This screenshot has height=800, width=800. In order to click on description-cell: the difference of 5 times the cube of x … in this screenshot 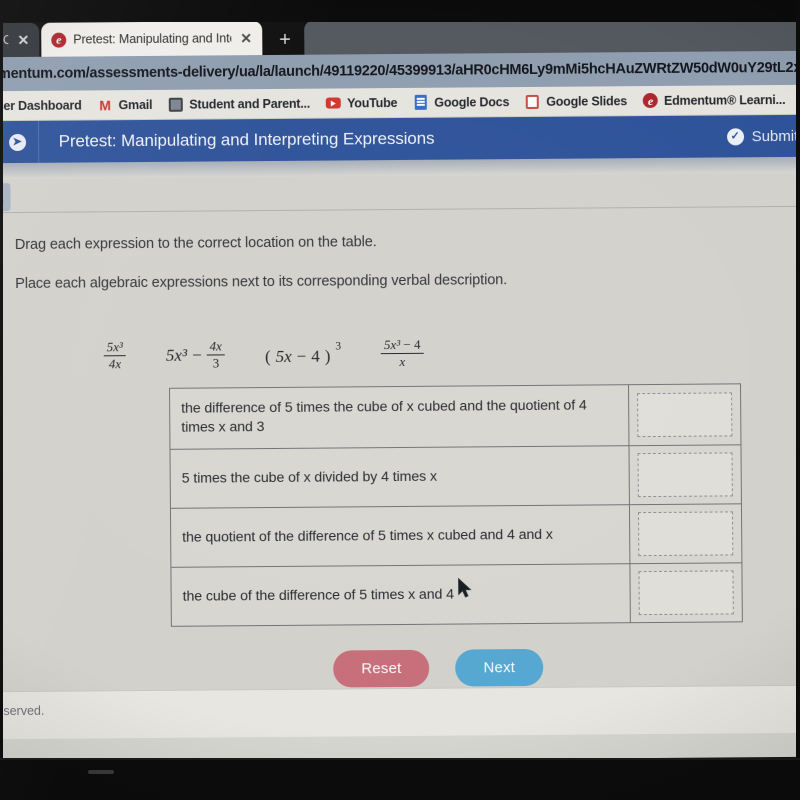, I will do `click(399, 417)`.